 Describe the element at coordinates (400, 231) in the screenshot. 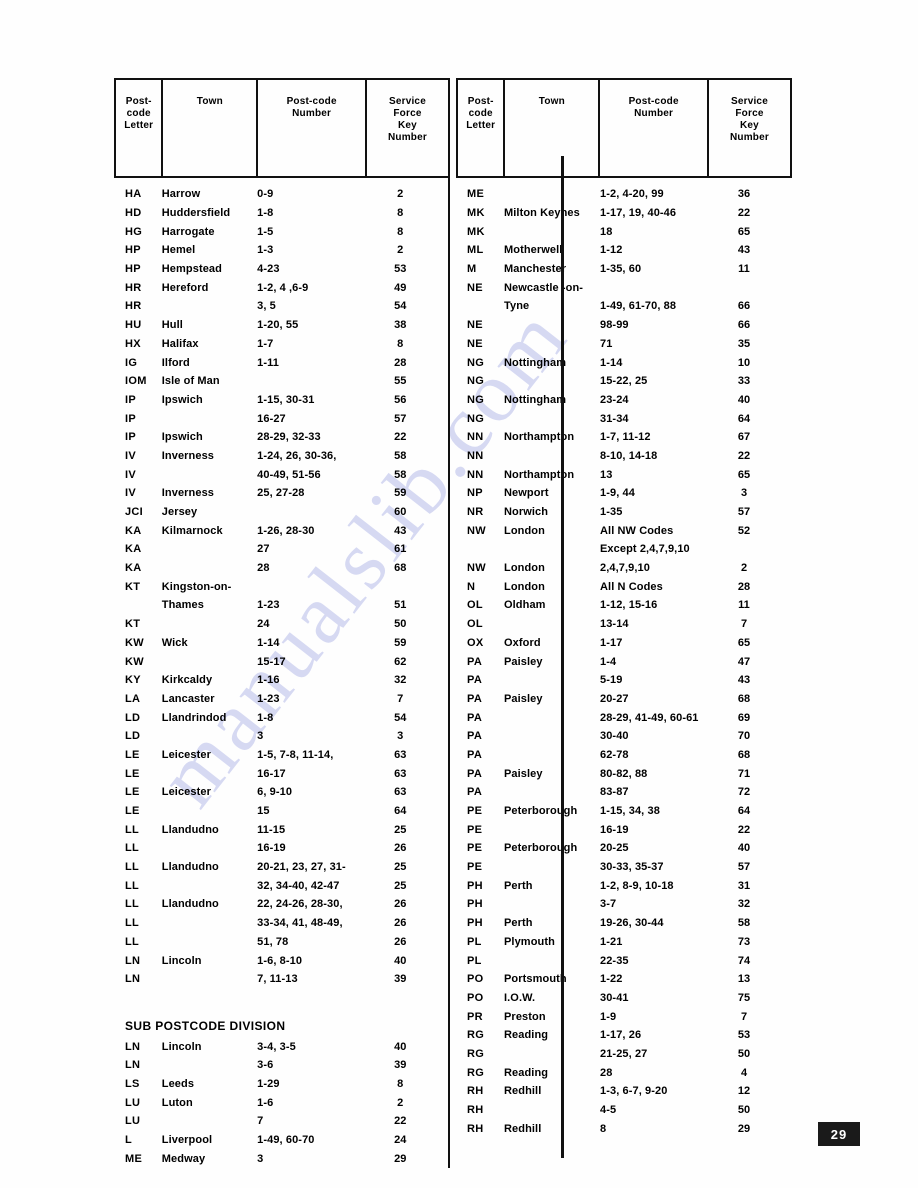

I see `cell-service-force-key-number: 8` at that location.